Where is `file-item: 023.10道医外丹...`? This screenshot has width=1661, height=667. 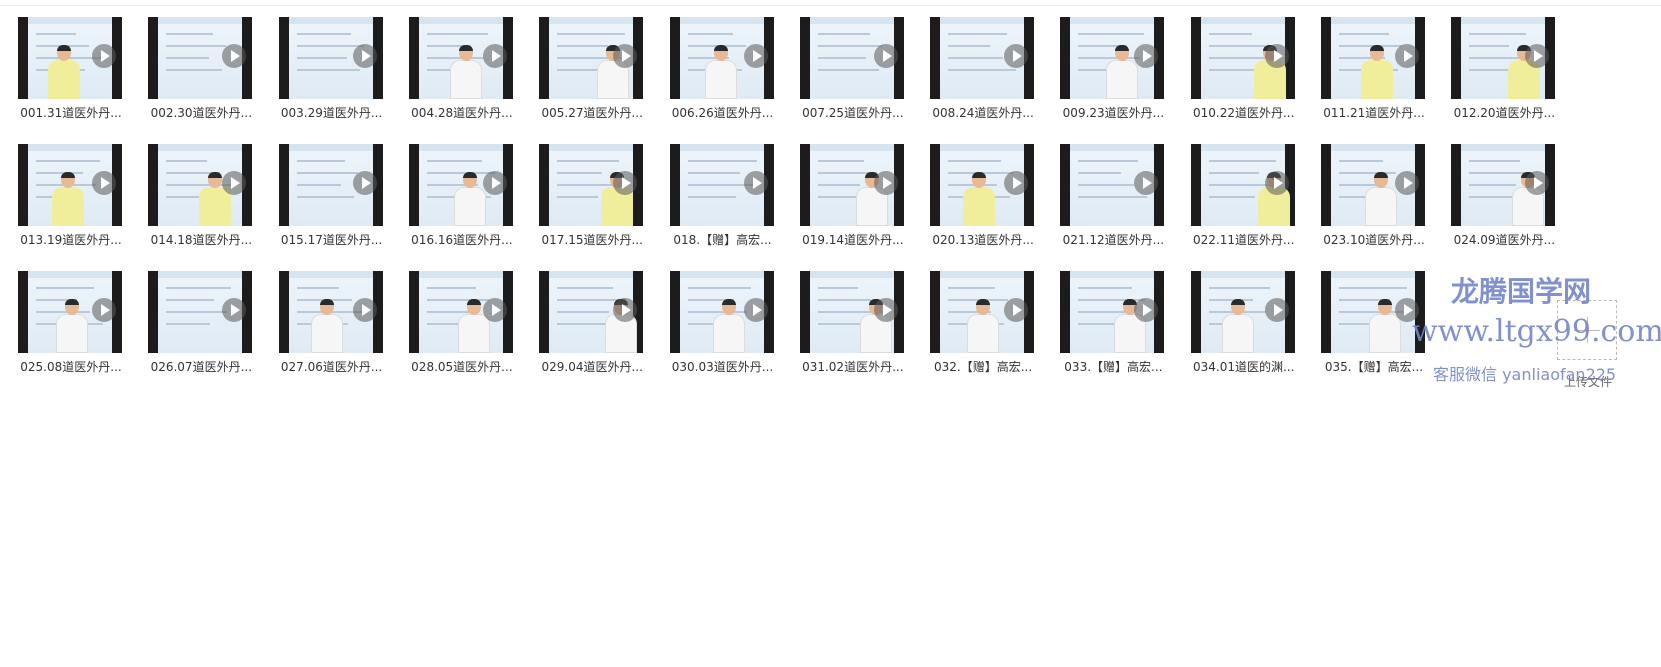 file-item: 023.10道医外丹... is located at coordinates (1390, 206).